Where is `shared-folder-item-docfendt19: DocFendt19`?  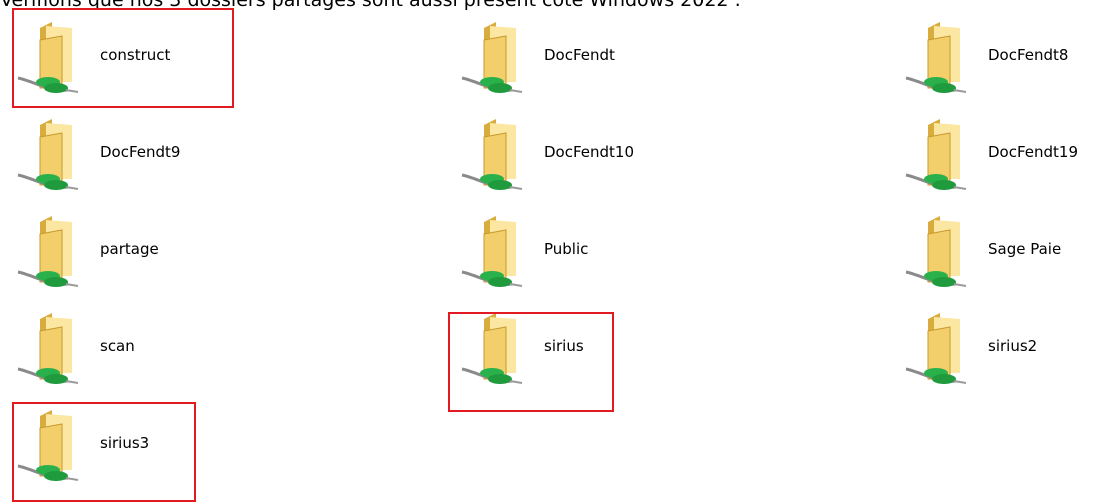
shared-folder-item-docfendt19: DocFendt19 is located at coordinates (995, 156).